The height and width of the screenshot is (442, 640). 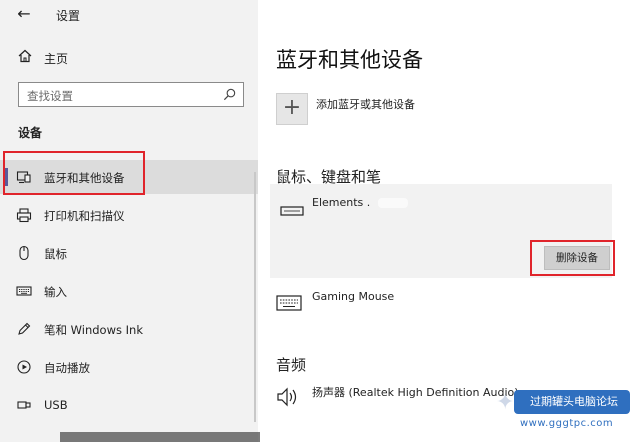 What do you see at coordinates (24, 253) in the screenshot?
I see `mouse-icon` at bounding box center [24, 253].